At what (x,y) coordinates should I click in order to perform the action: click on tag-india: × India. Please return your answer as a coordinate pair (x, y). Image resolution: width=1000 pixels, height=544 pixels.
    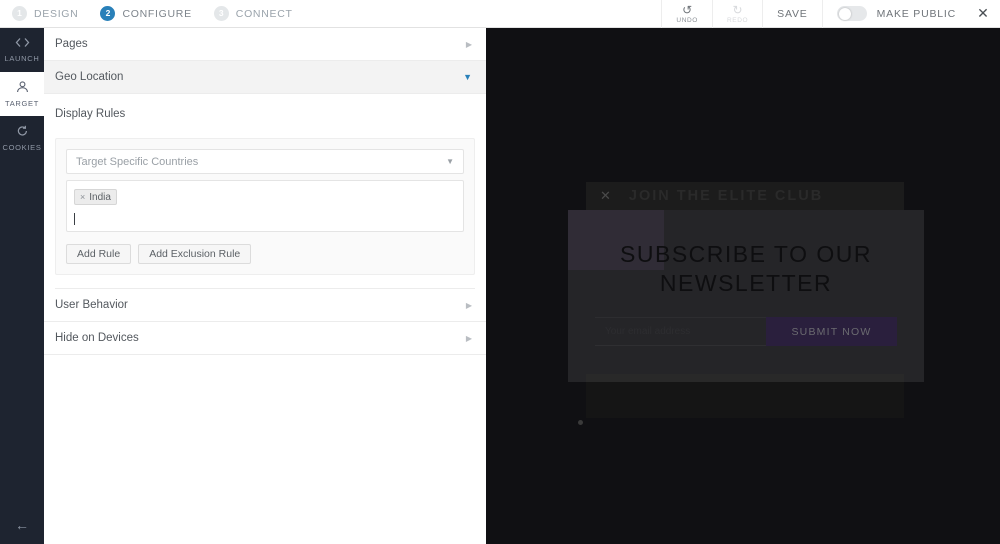
    Looking at the image, I should click on (95, 197).